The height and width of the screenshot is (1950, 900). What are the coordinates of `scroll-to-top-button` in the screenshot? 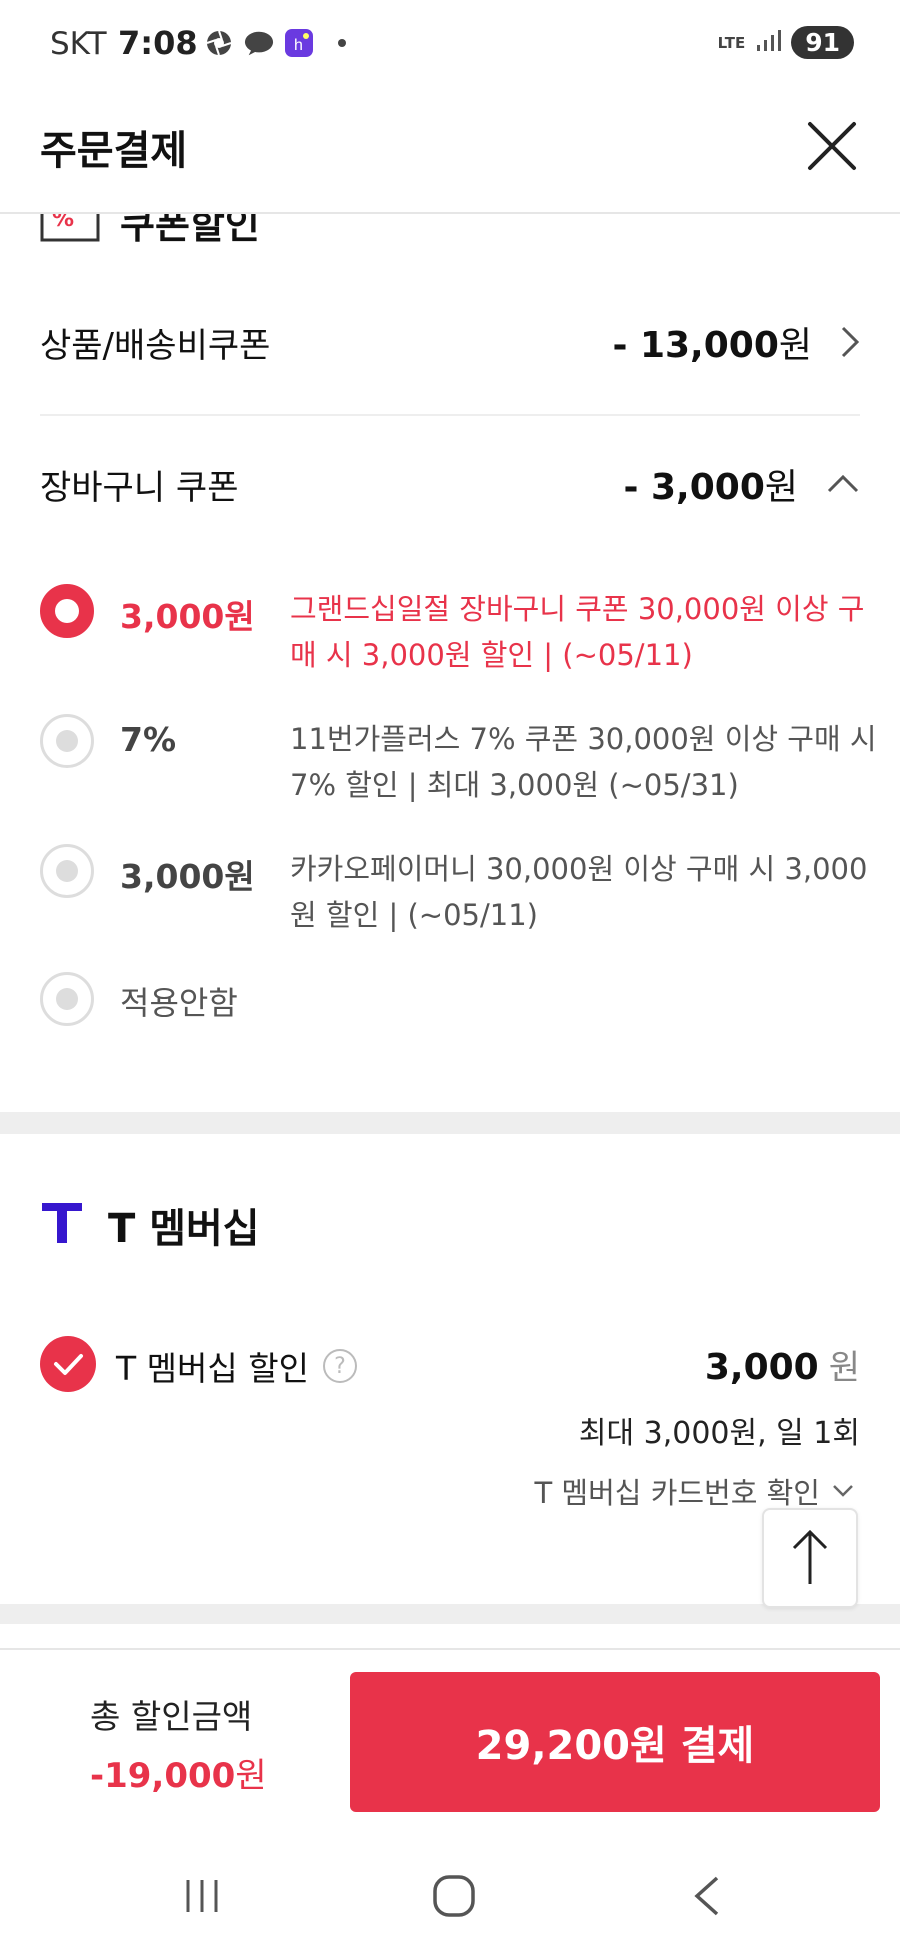 It's located at (810, 1558).